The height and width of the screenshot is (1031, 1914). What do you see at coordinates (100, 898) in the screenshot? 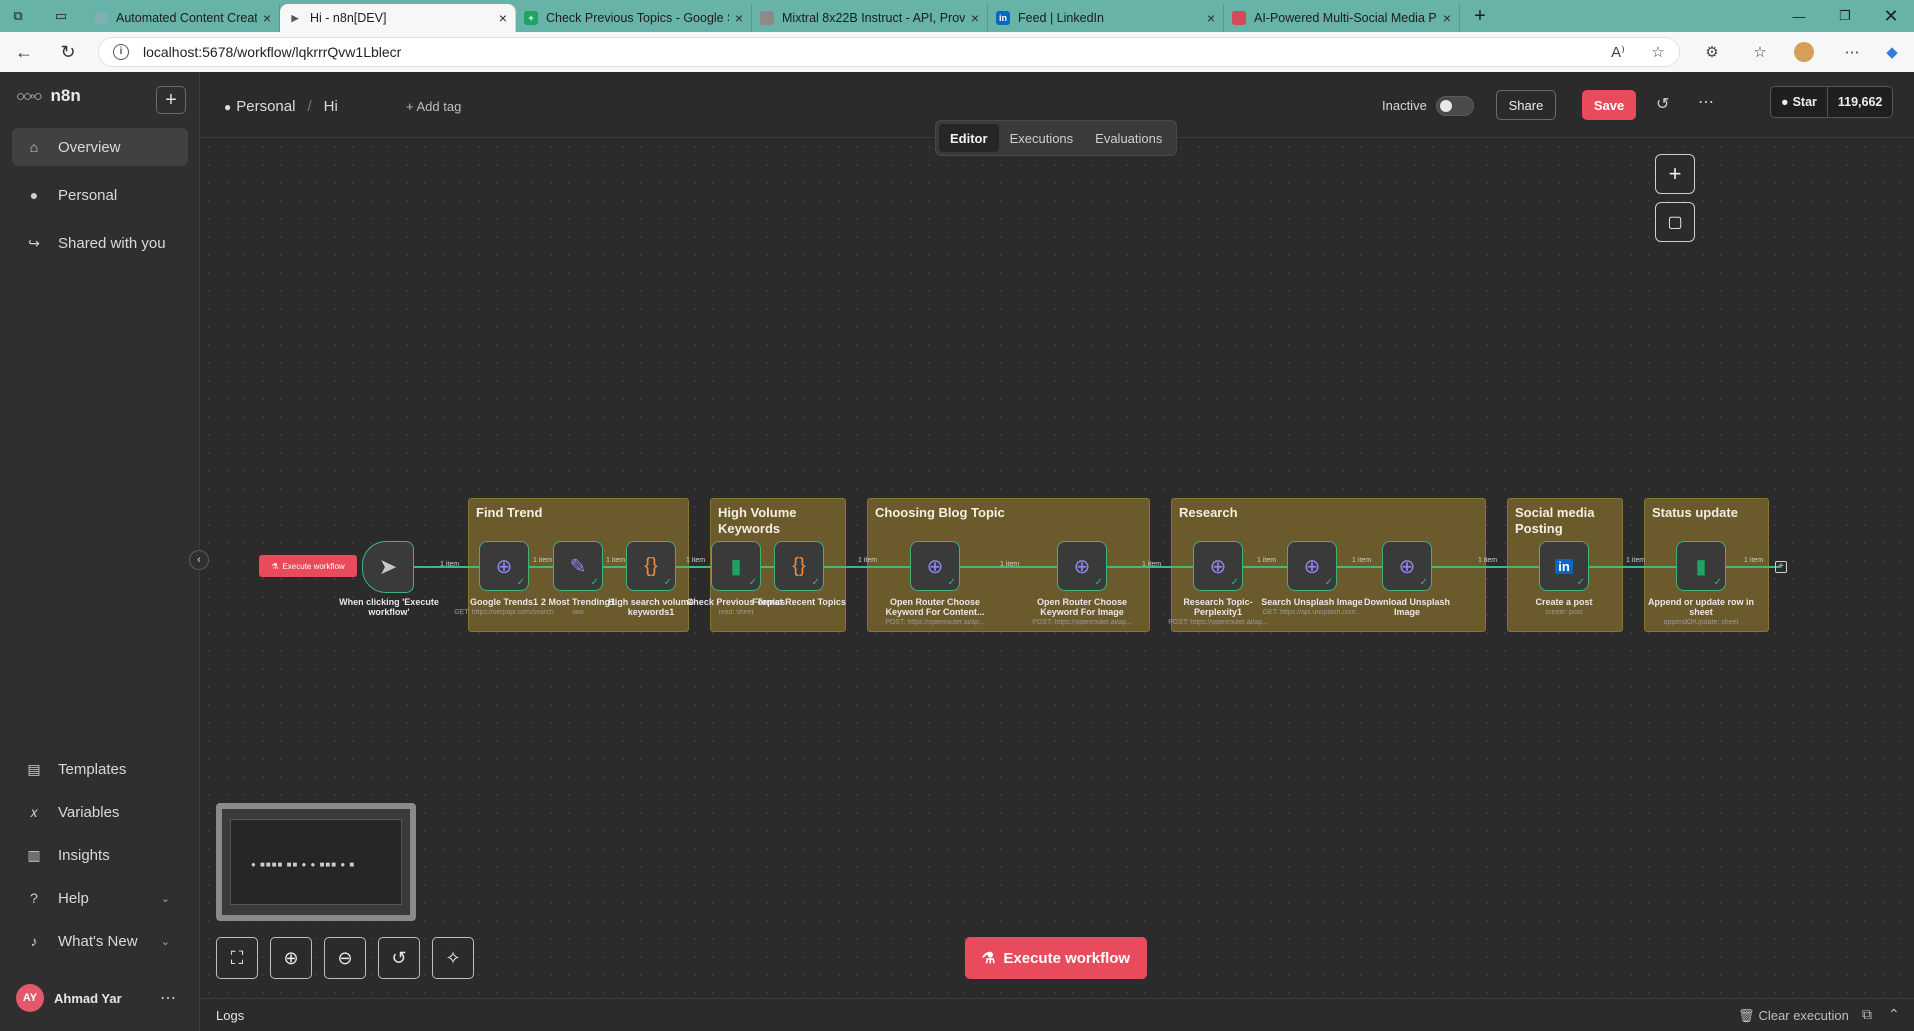
I see `sidebar-item-help: ? Help ⌄` at bounding box center [100, 898].